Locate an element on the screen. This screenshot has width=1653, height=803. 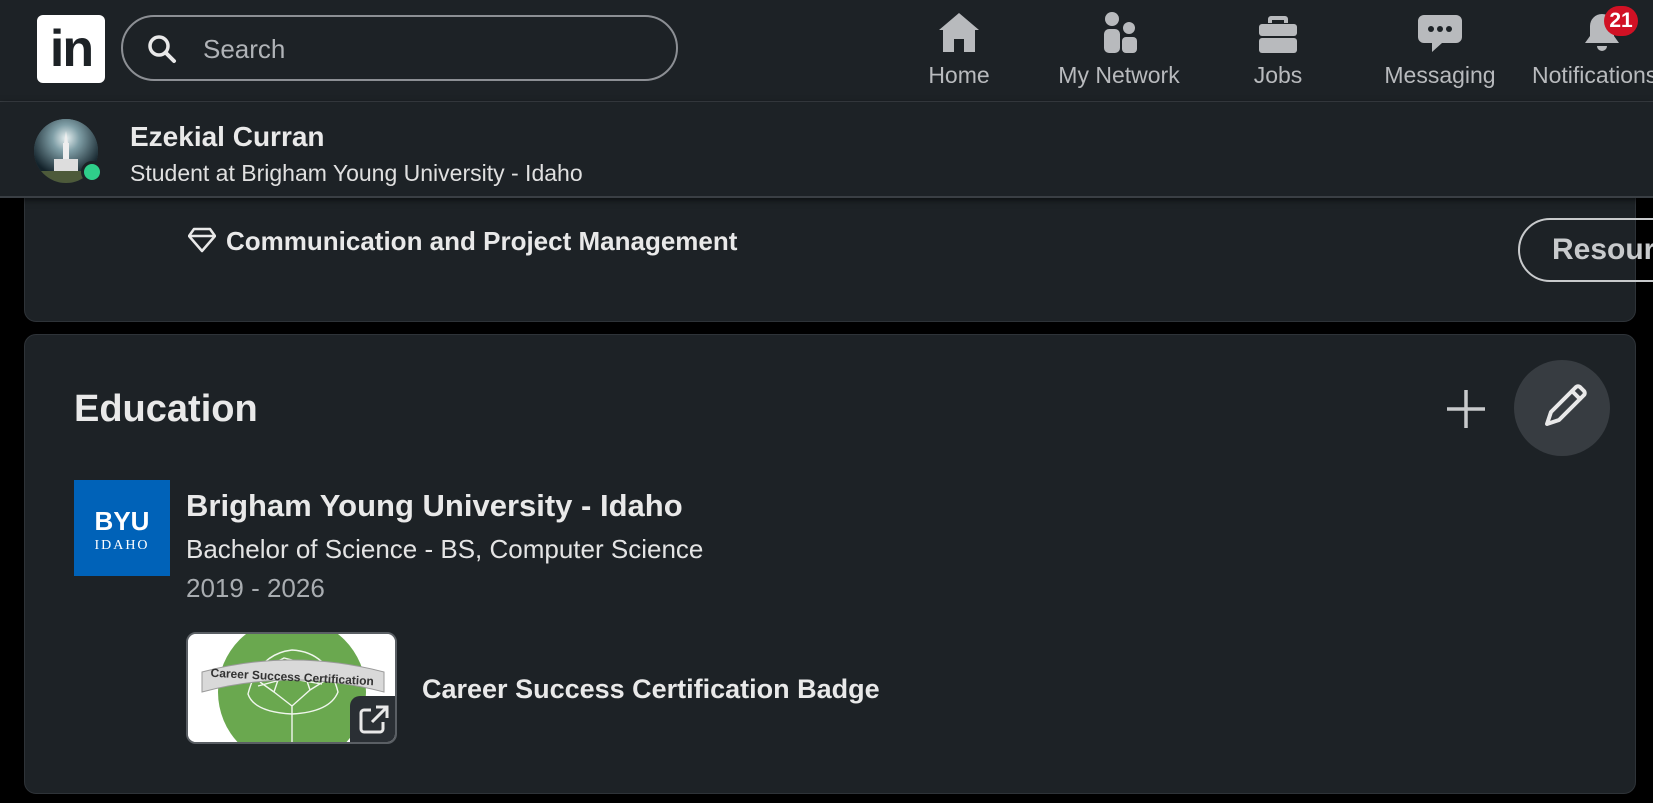
external-link-icon is located at coordinates (374, 719).